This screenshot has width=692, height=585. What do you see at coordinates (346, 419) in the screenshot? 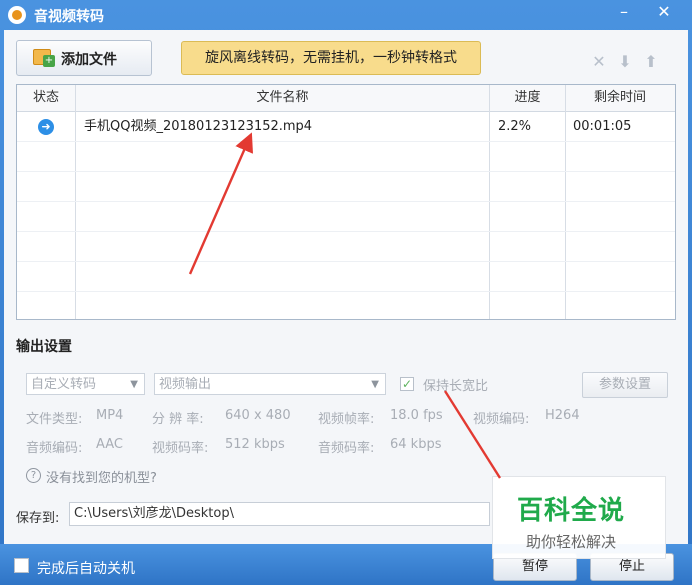
I see `framerate-label: 视频帧率:` at bounding box center [346, 419].